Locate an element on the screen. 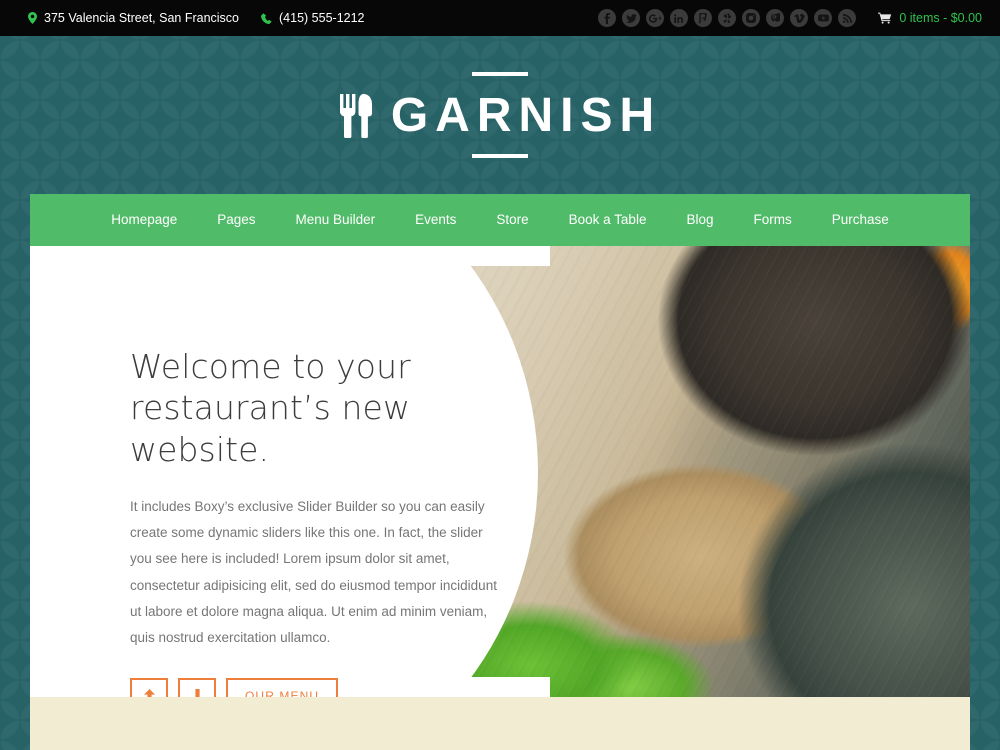  twitter-icon is located at coordinates (631, 18).